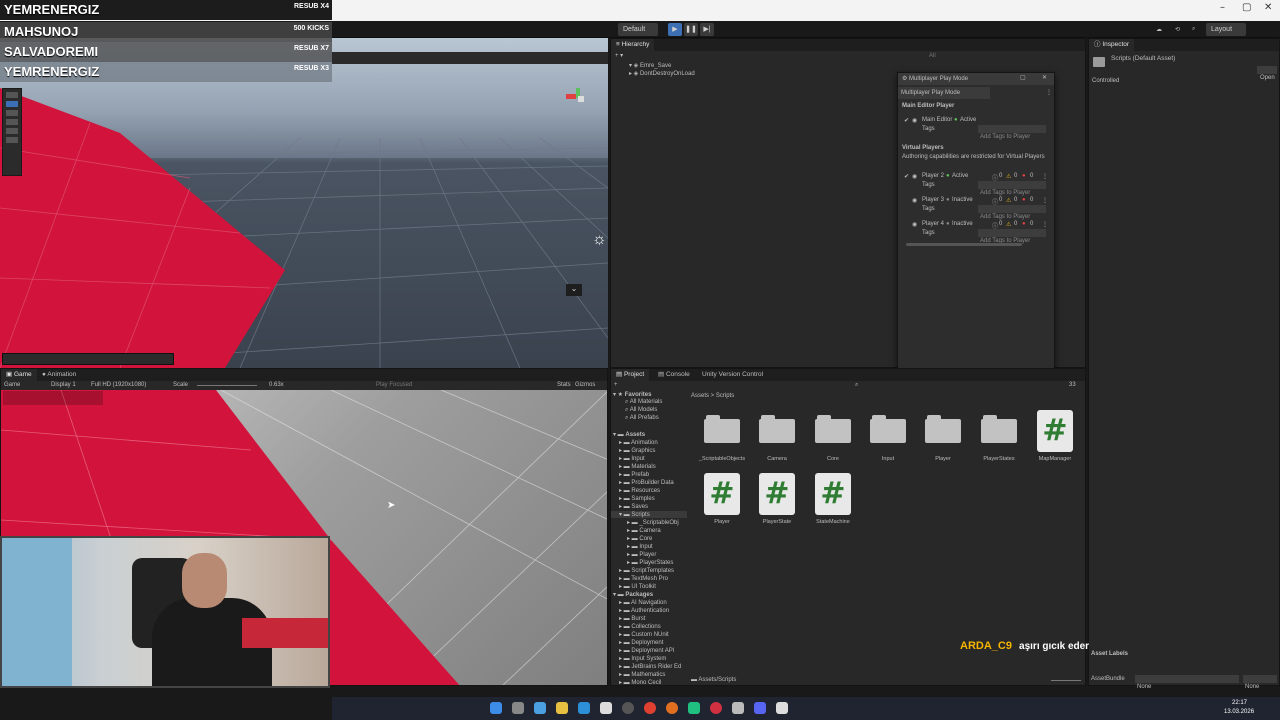 The height and width of the screenshot is (720, 1280). What do you see at coordinates (650, 666) in the screenshot?
I see `package-item: ▸ ▬ JetBrains Rider Ed` at bounding box center [650, 666].